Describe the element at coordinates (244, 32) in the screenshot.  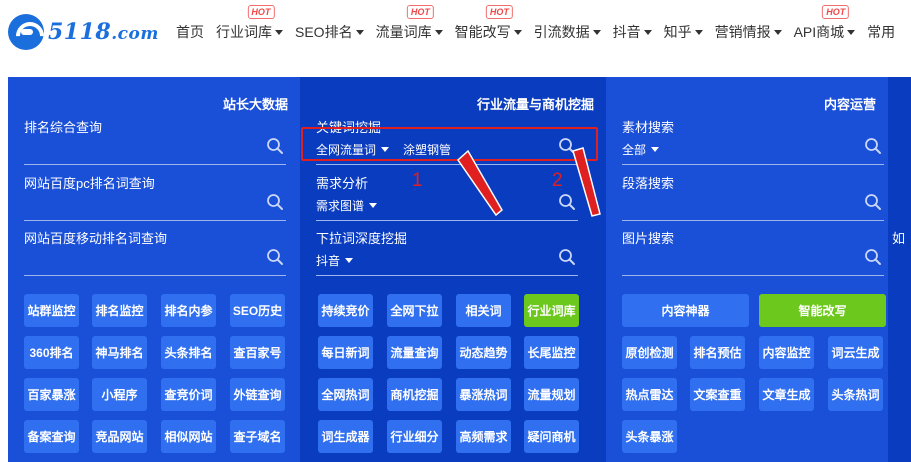
I see `nav-item-label: 行业词库` at that location.